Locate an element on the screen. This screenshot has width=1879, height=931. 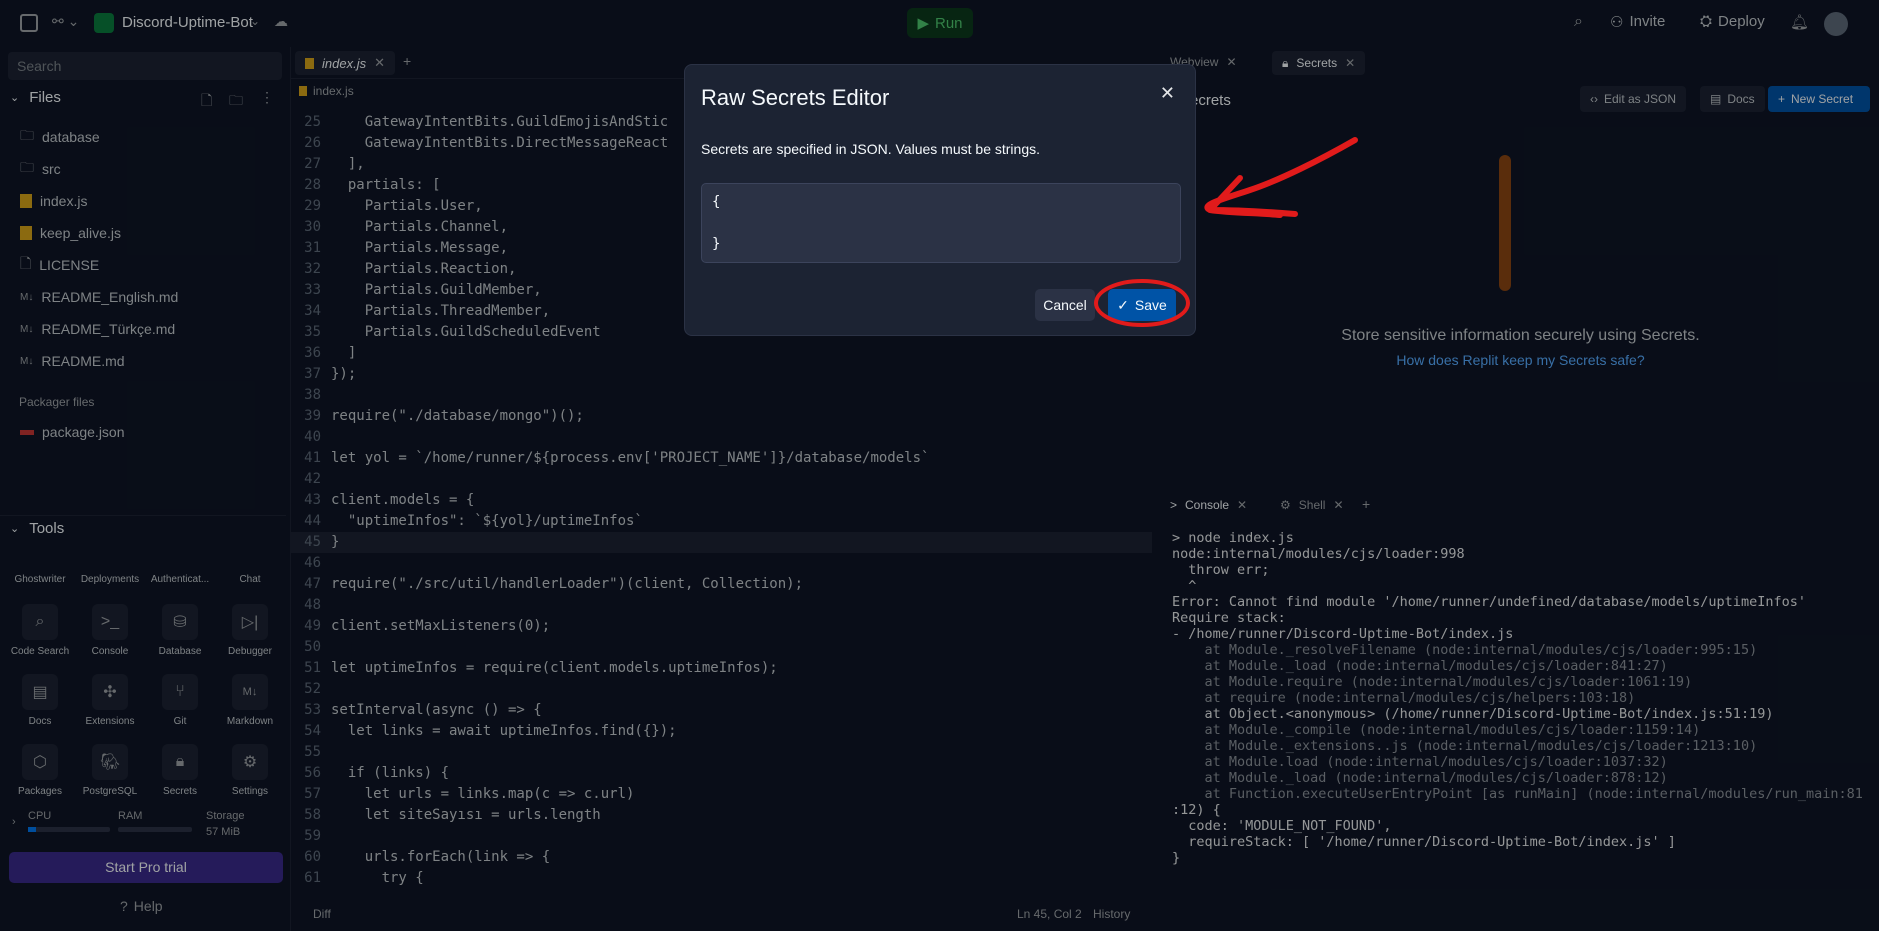
save-button: ✓ Save is located at coordinates (1142, 305).